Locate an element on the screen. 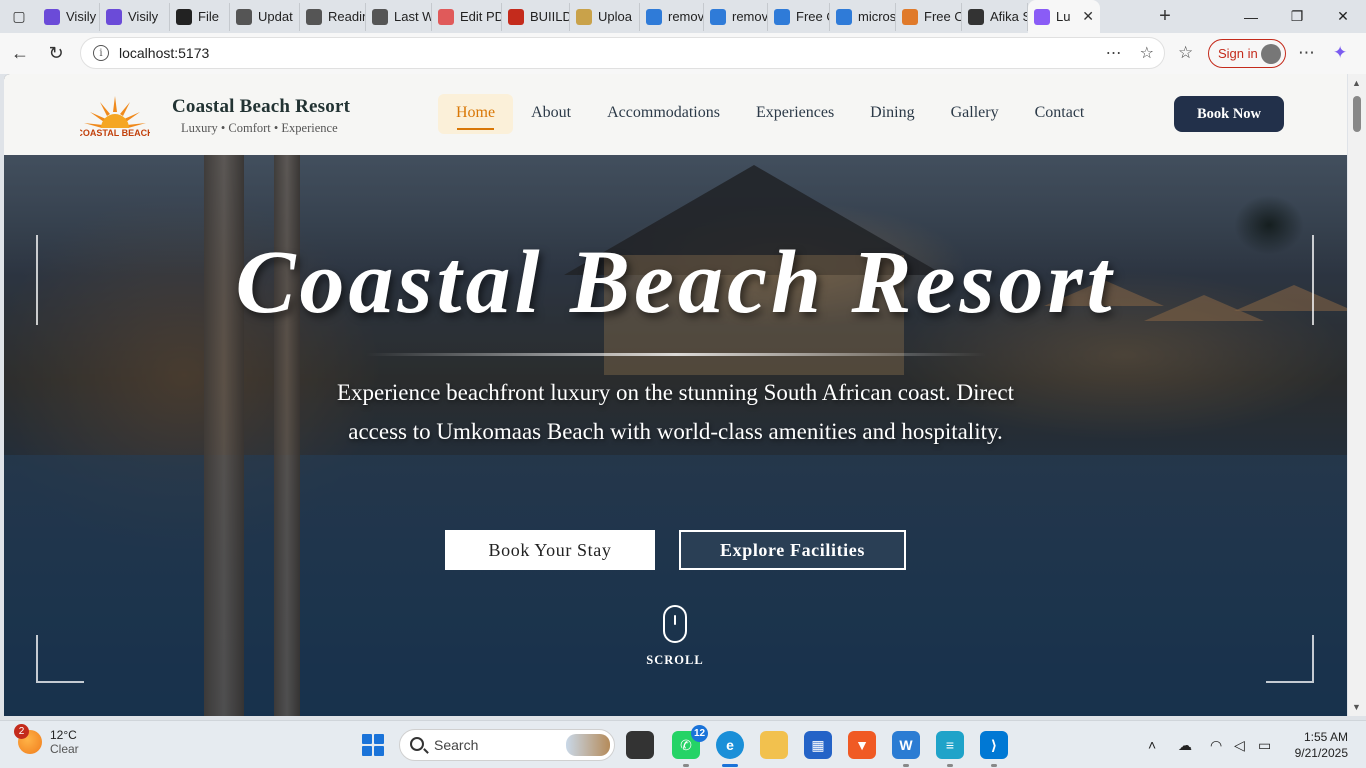 The image size is (1366, 768). sign-in-button: Sign in is located at coordinates (1247, 53).